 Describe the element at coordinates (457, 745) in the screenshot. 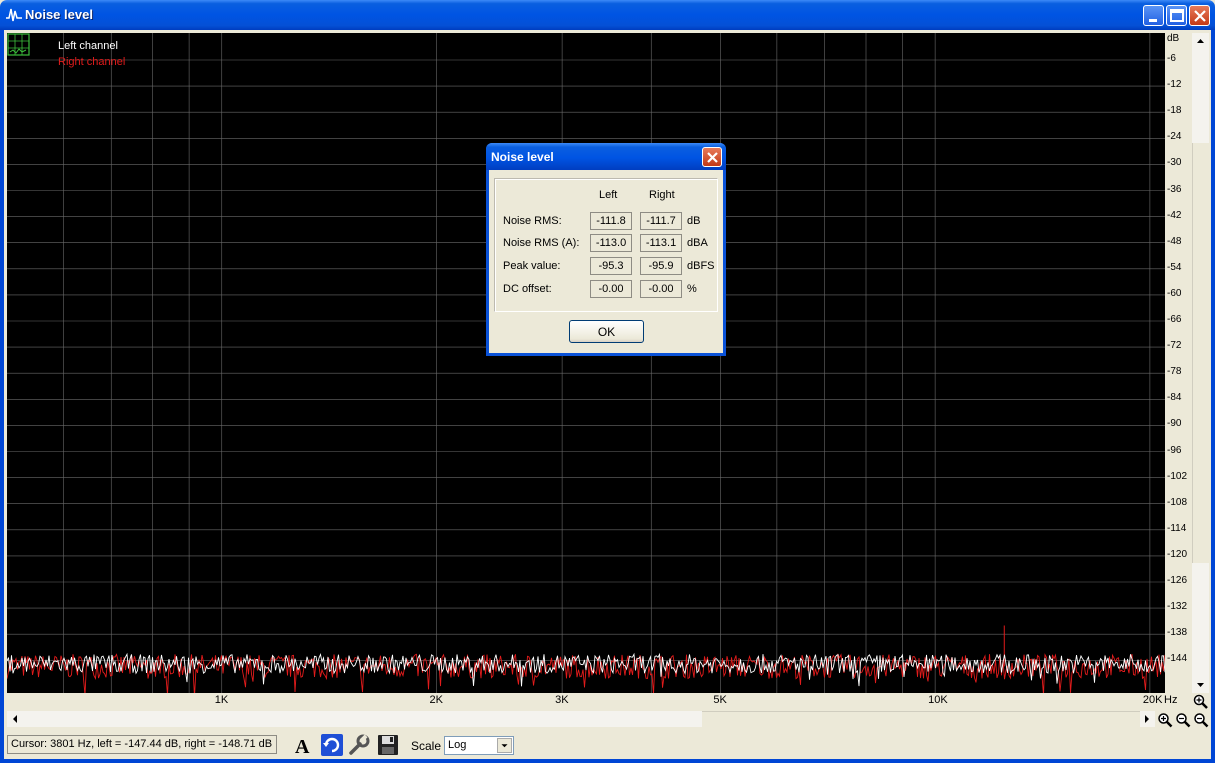

I see `scale-dropdown-value: Log` at that location.